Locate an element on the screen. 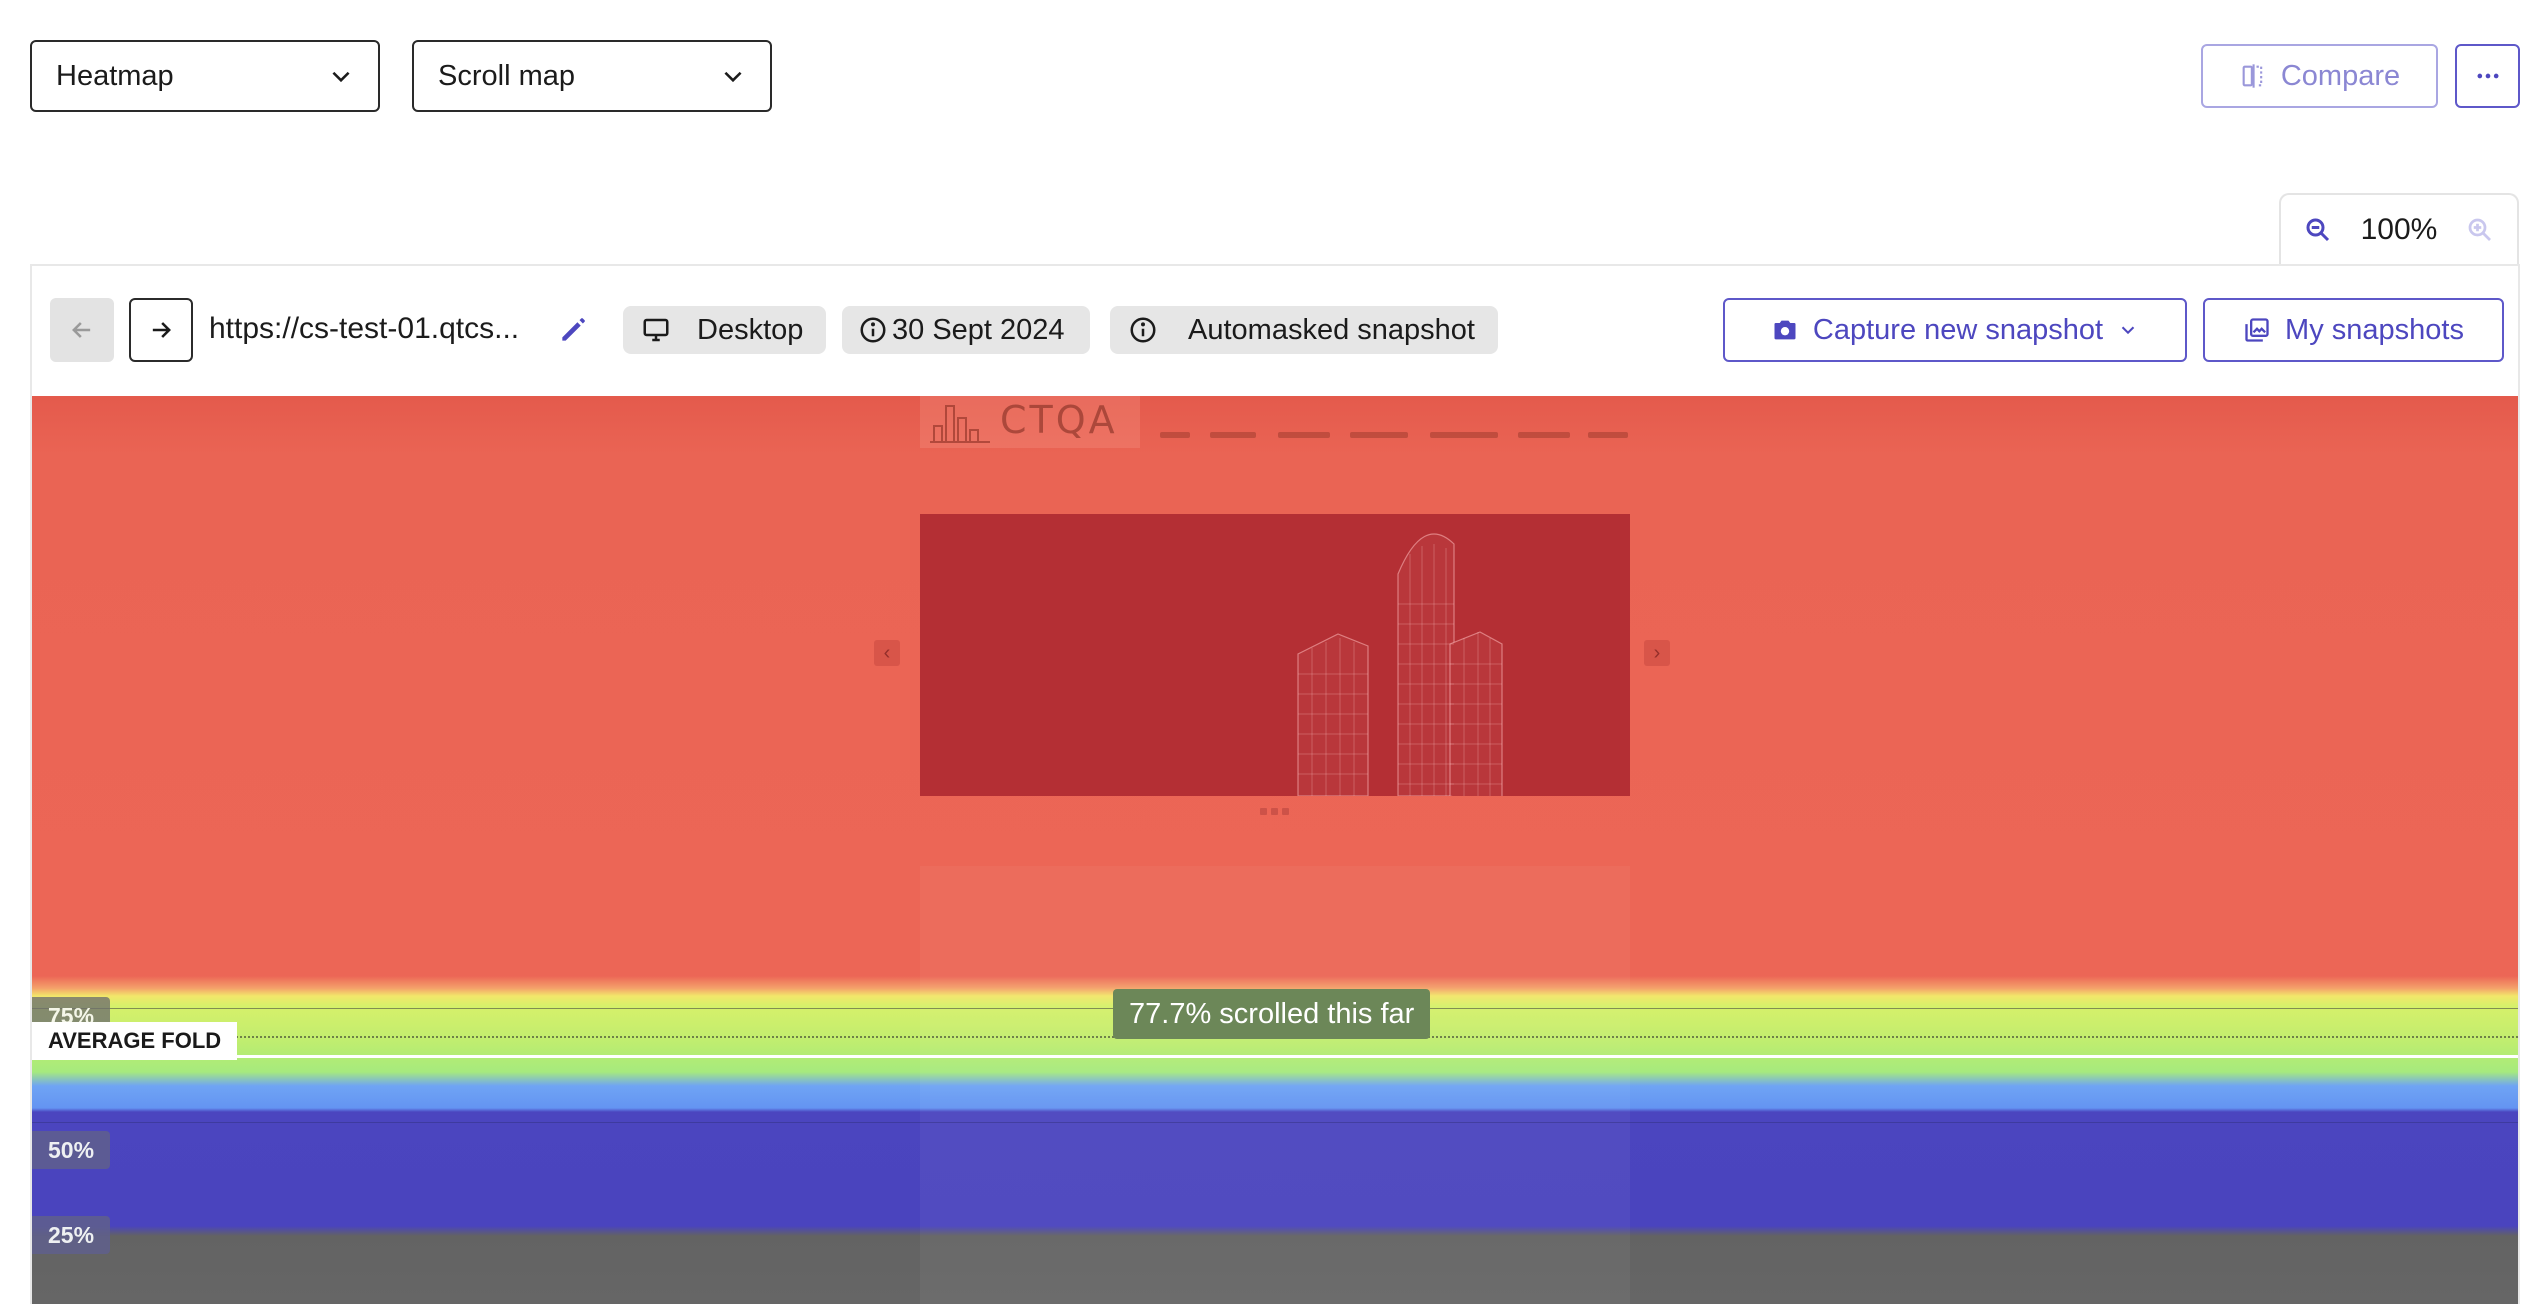  carousel-dots is located at coordinates (1274, 811).